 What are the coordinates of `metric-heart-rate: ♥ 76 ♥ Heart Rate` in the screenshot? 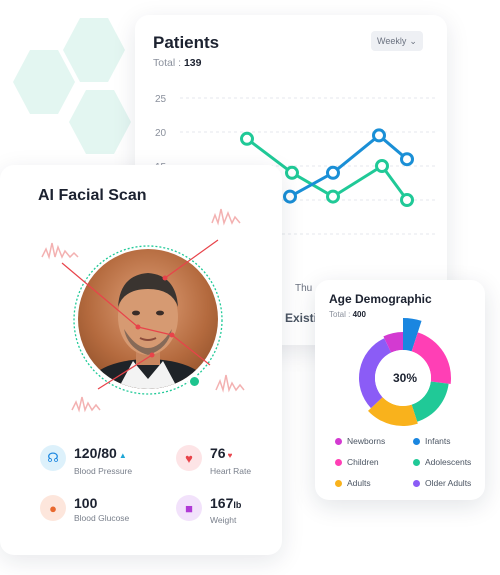 It's located at (213, 460).